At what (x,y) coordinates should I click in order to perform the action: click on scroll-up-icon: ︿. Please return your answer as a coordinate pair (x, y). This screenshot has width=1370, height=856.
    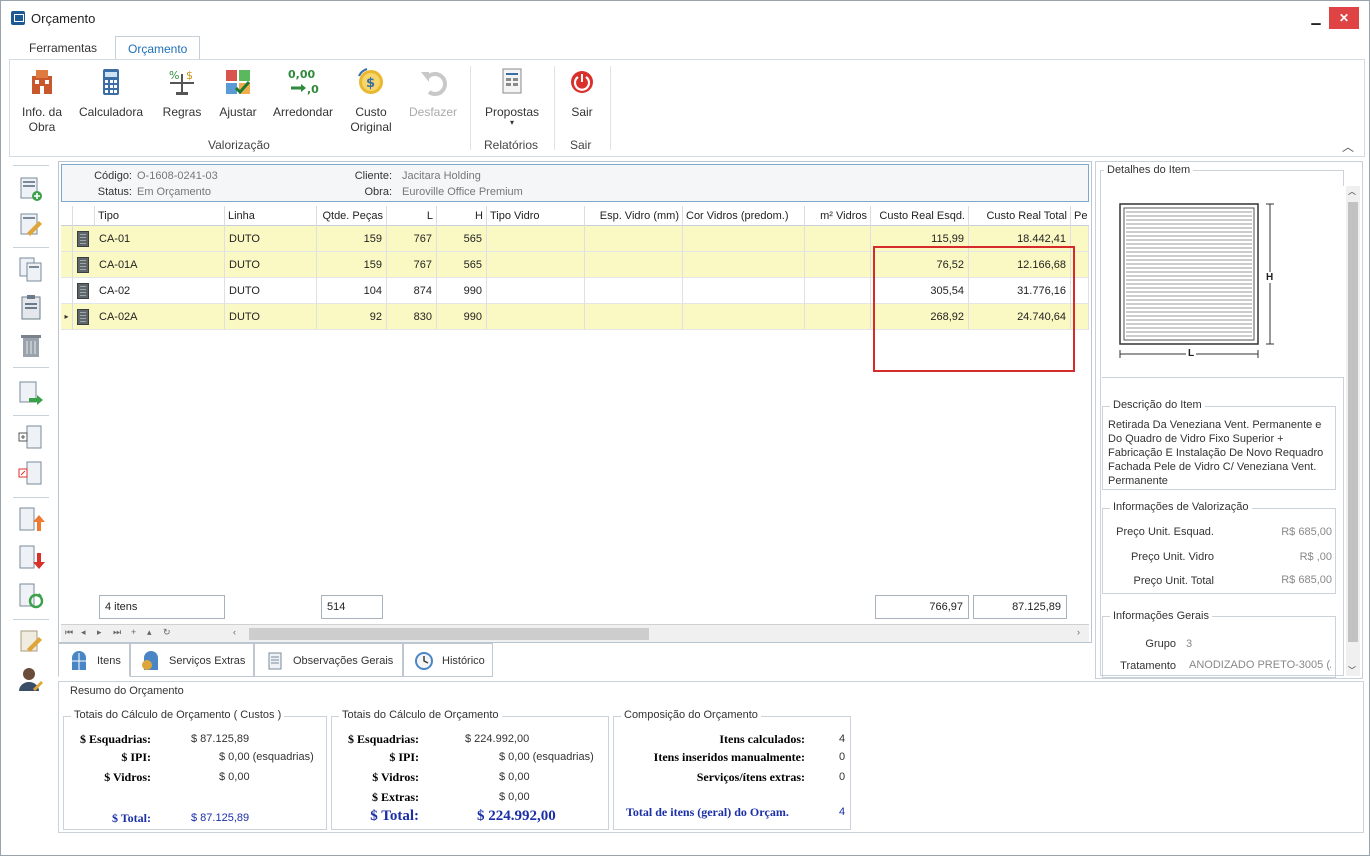
    Looking at the image, I should click on (1352, 191).